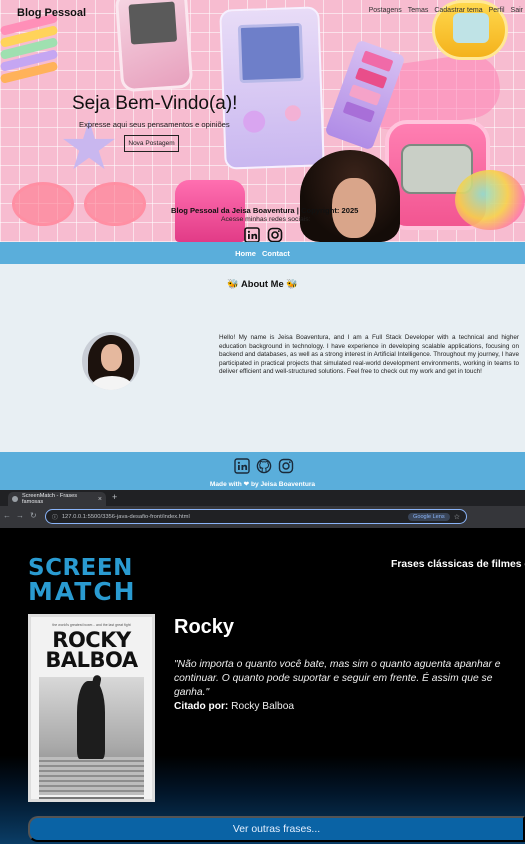 The height and width of the screenshot is (844, 525). What do you see at coordinates (91, 659) in the screenshot?
I see `poster-title-line-2: BALBOA` at bounding box center [91, 659].